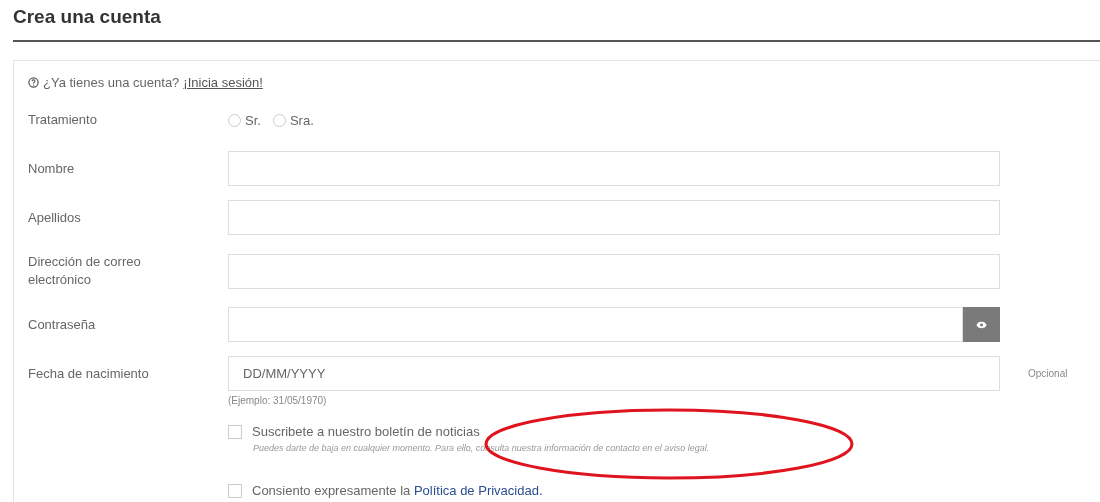  I want to click on show-password-button, so click(981, 324).